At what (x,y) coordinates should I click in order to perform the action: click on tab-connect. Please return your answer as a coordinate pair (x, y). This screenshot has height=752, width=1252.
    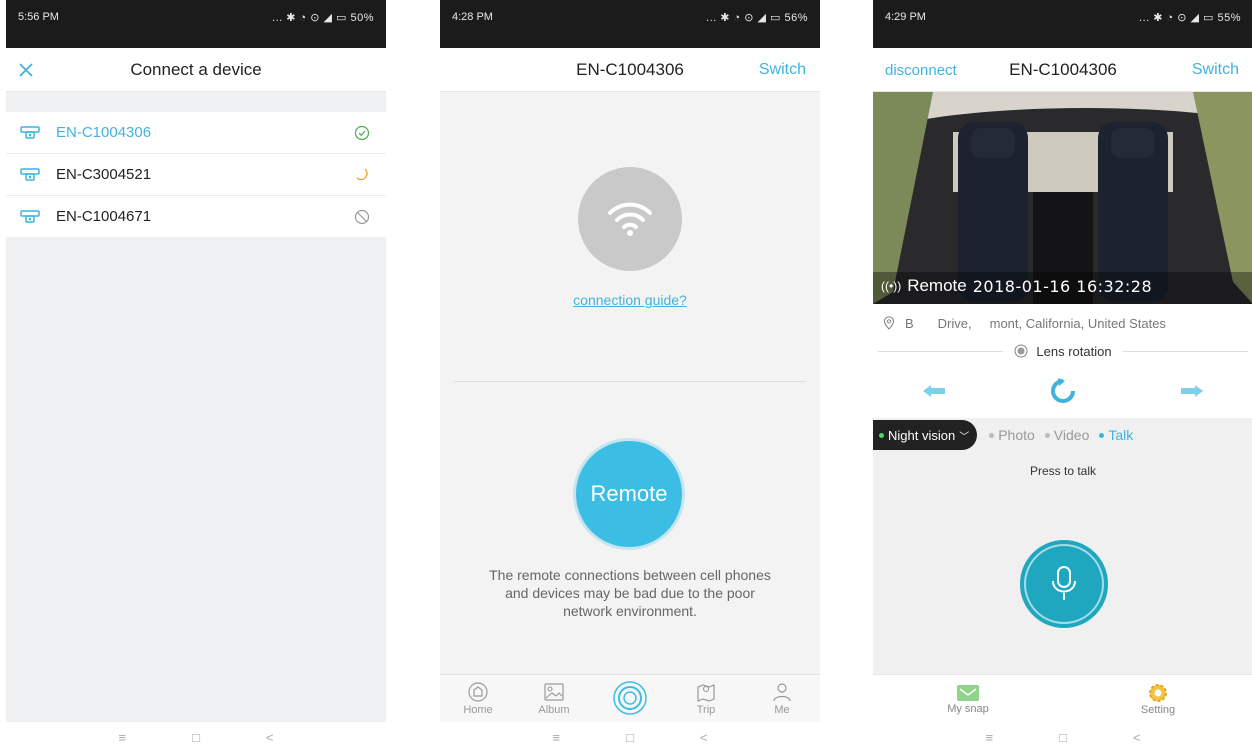
    Looking at the image, I should click on (630, 698).